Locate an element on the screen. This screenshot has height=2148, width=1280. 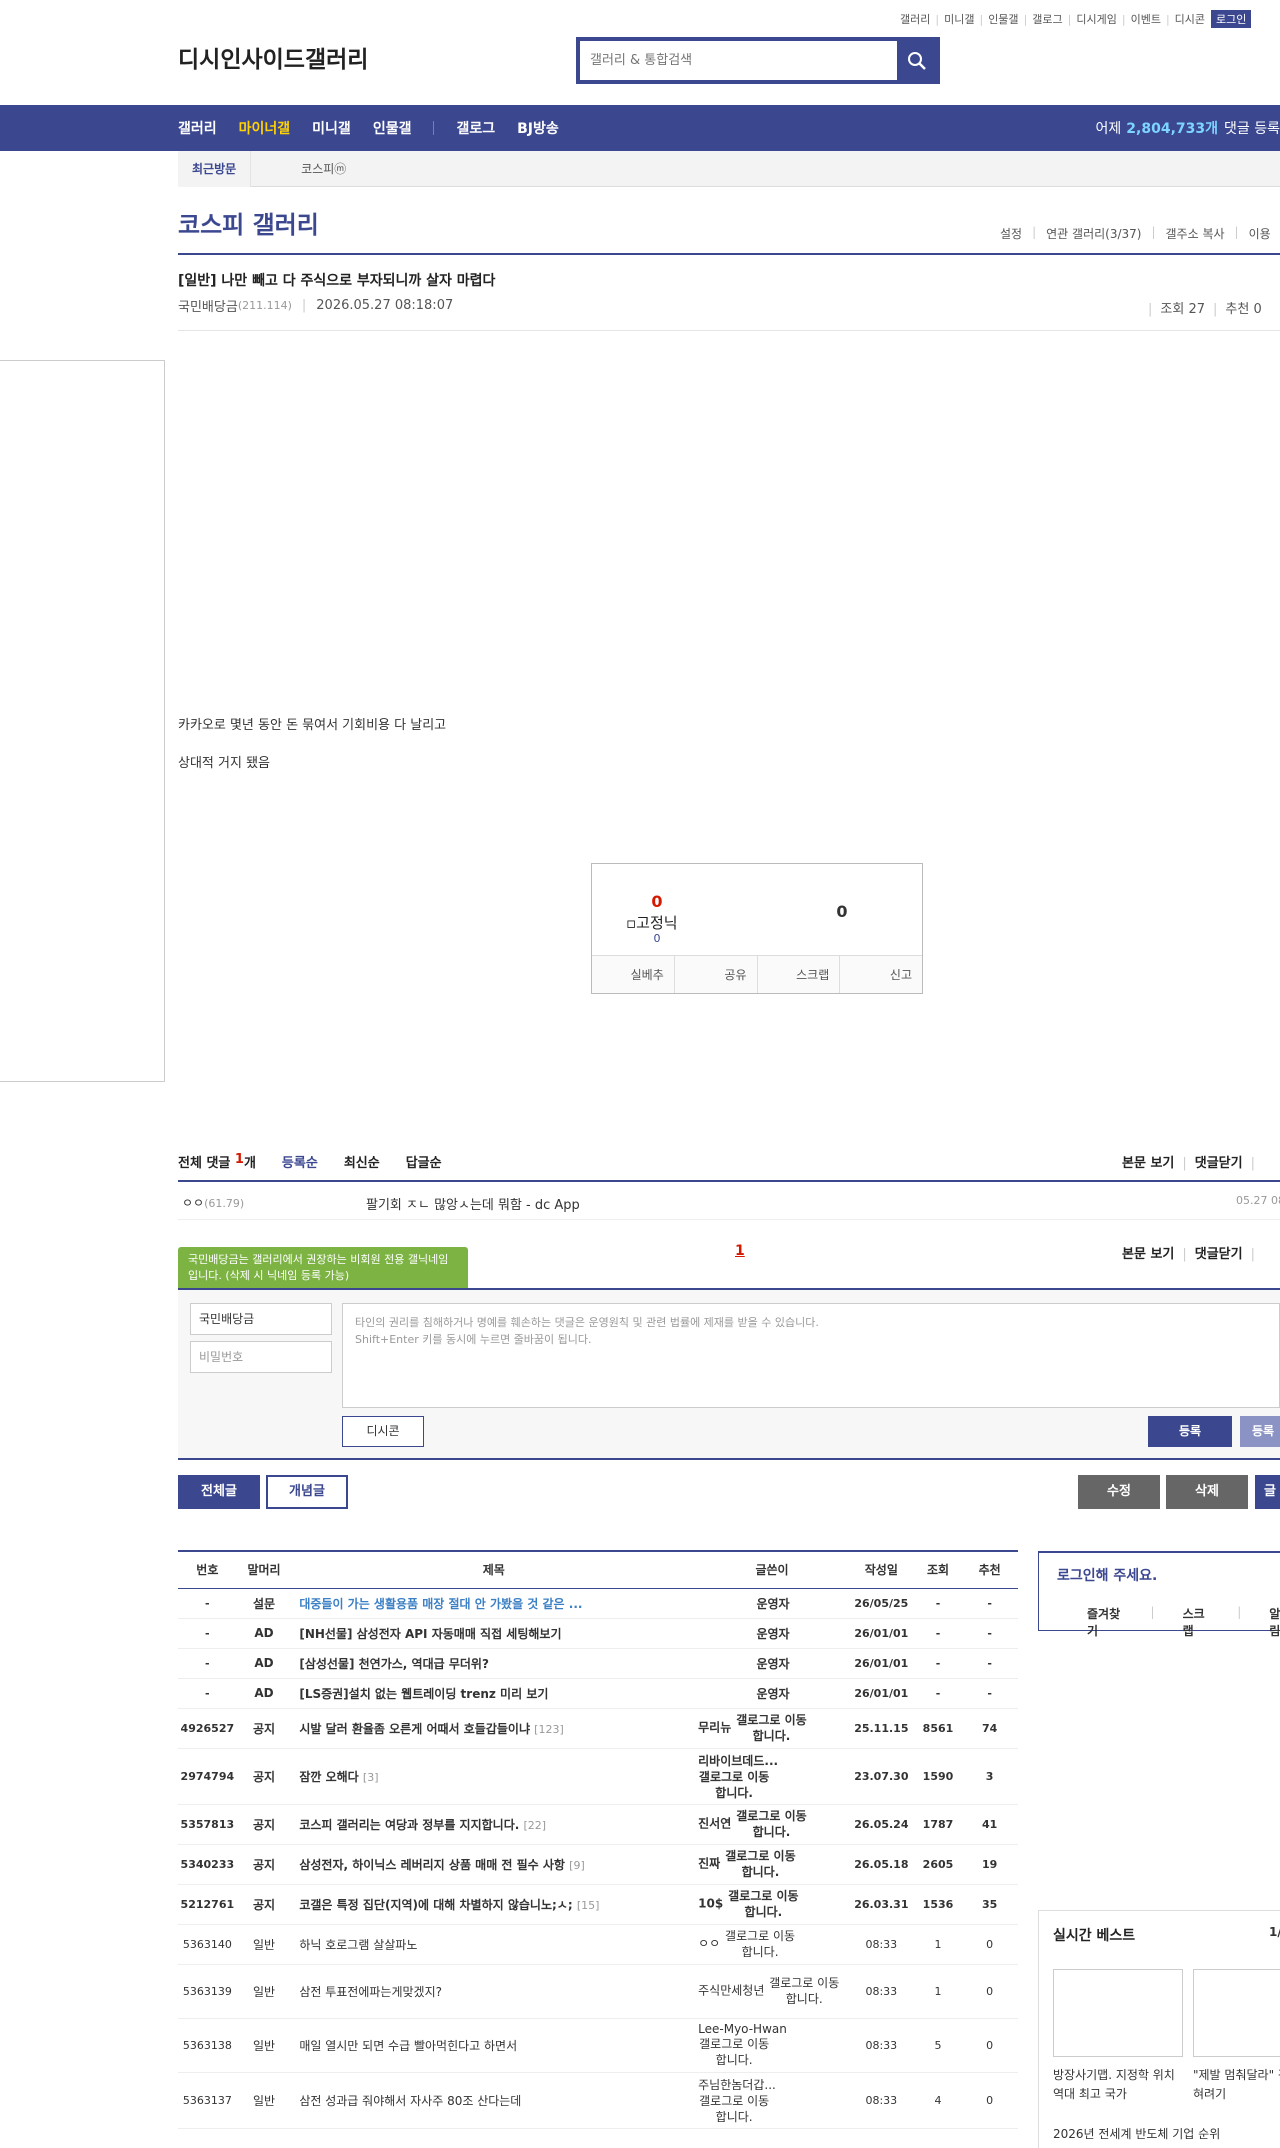
row-subject: 시발 달러 환율좀 오른게 어때서 호들갑들이냐 [123] is located at coordinates (494, 1728).